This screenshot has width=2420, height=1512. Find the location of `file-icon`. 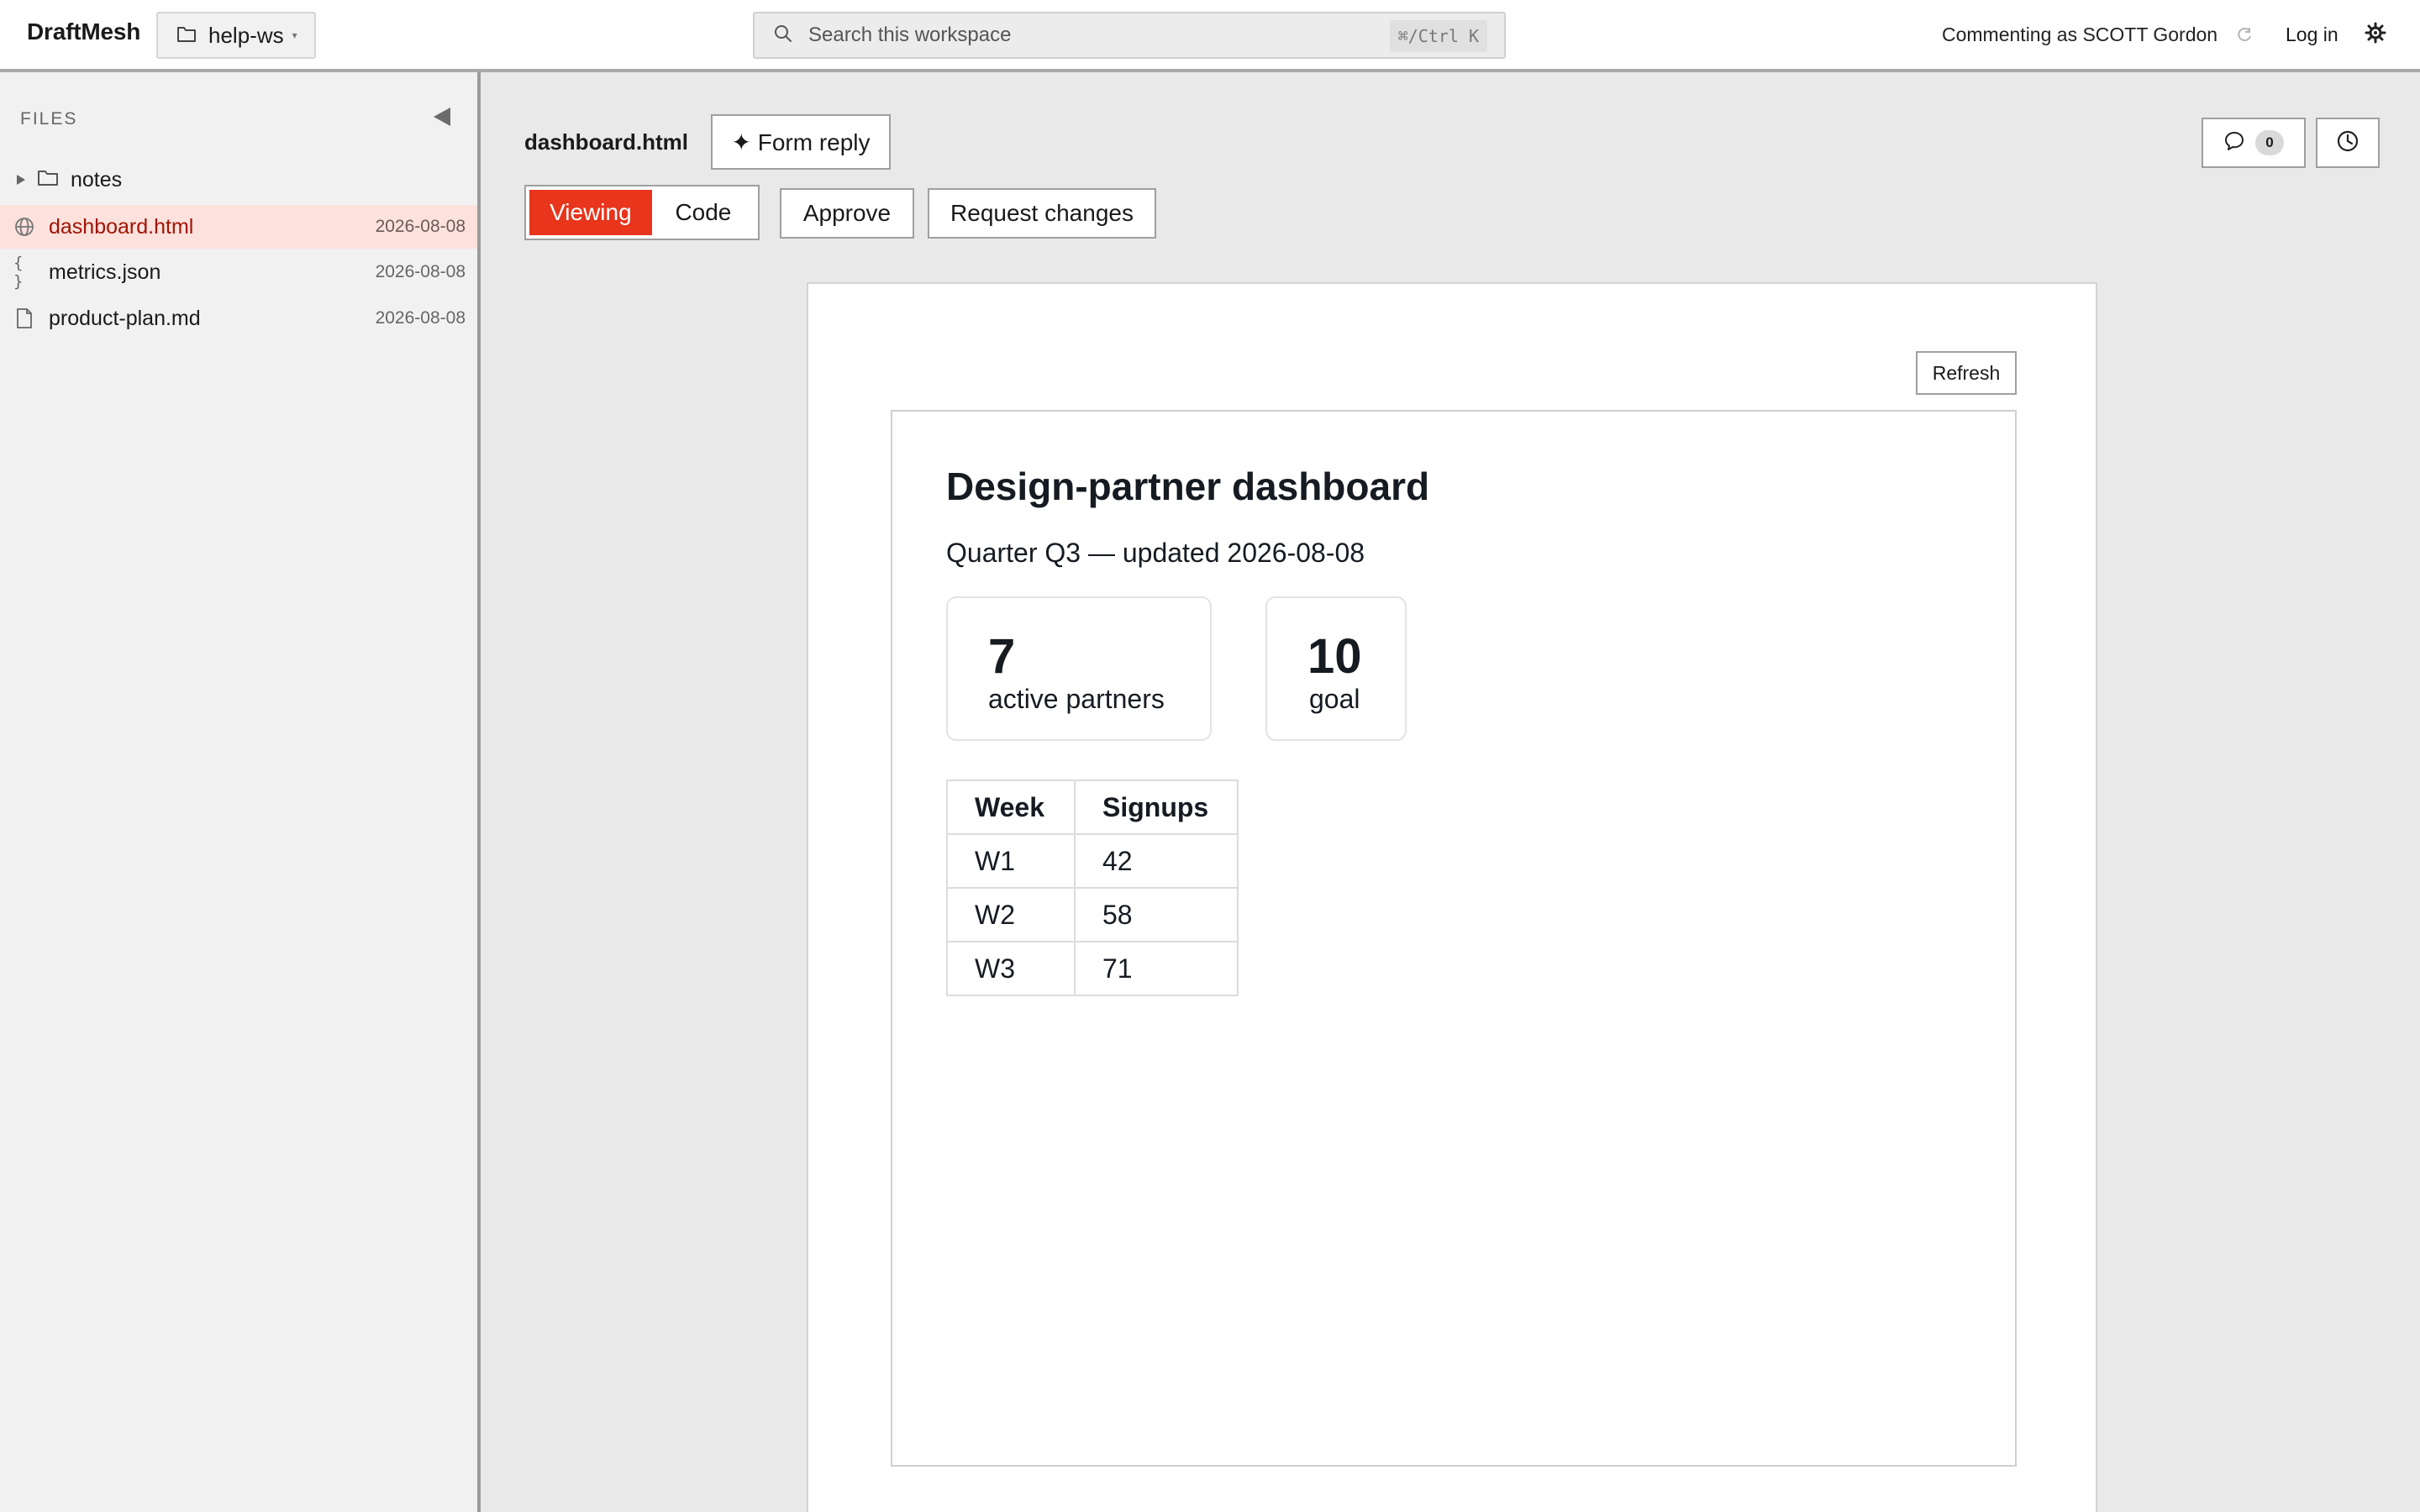

file-icon is located at coordinates (24, 318).